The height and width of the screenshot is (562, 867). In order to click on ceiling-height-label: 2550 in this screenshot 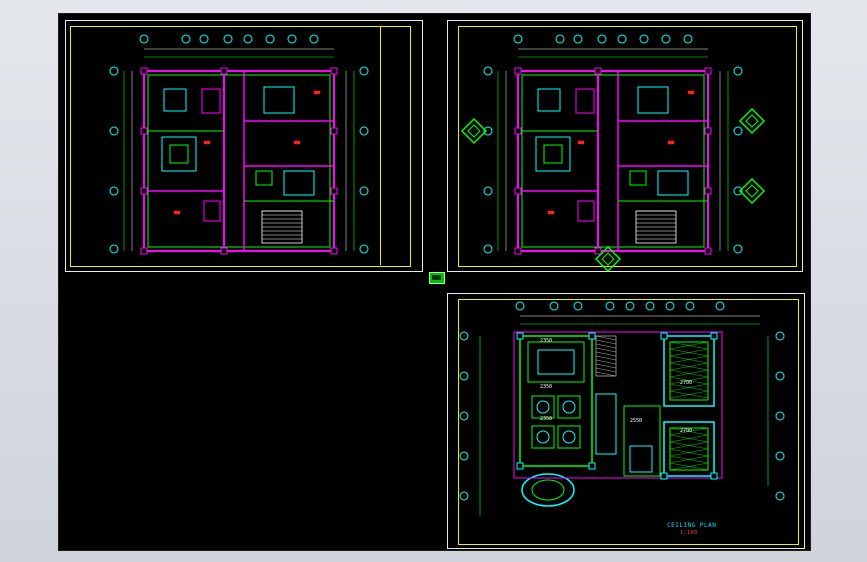, I will do `click(636, 421)`.